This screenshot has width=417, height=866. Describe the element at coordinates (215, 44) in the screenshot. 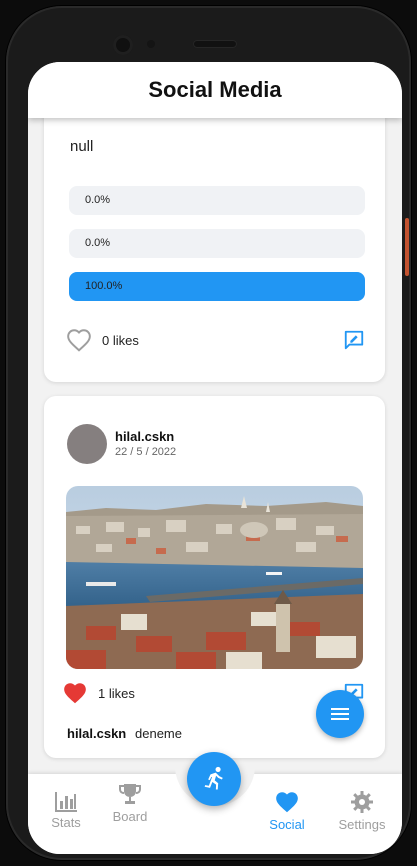

I see `earpiece-speaker` at that location.